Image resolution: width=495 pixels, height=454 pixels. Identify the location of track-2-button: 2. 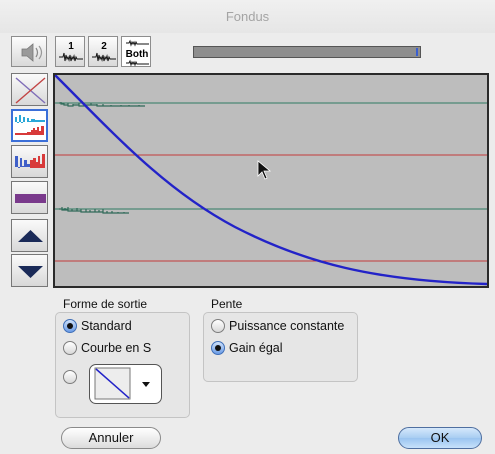
(103, 51).